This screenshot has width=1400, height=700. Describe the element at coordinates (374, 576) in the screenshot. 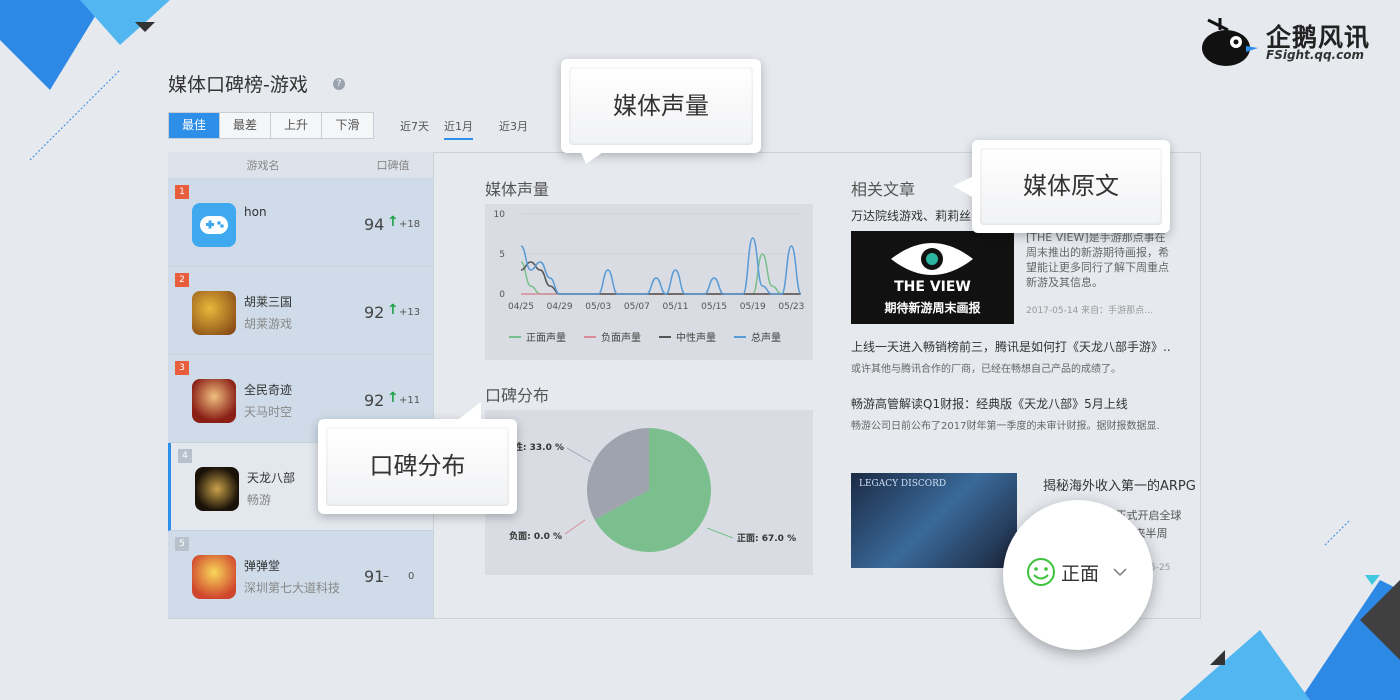

I see `game-score: 91` at that location.